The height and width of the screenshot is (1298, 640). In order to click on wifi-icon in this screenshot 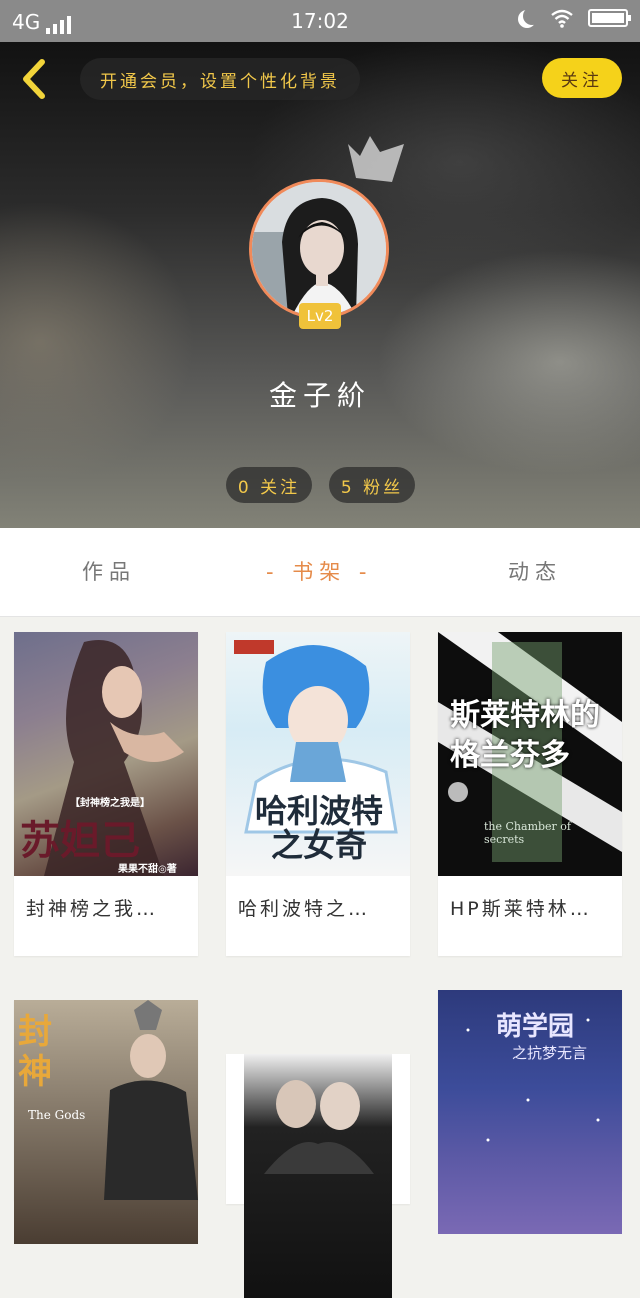, I will do `click(562, 18)`.